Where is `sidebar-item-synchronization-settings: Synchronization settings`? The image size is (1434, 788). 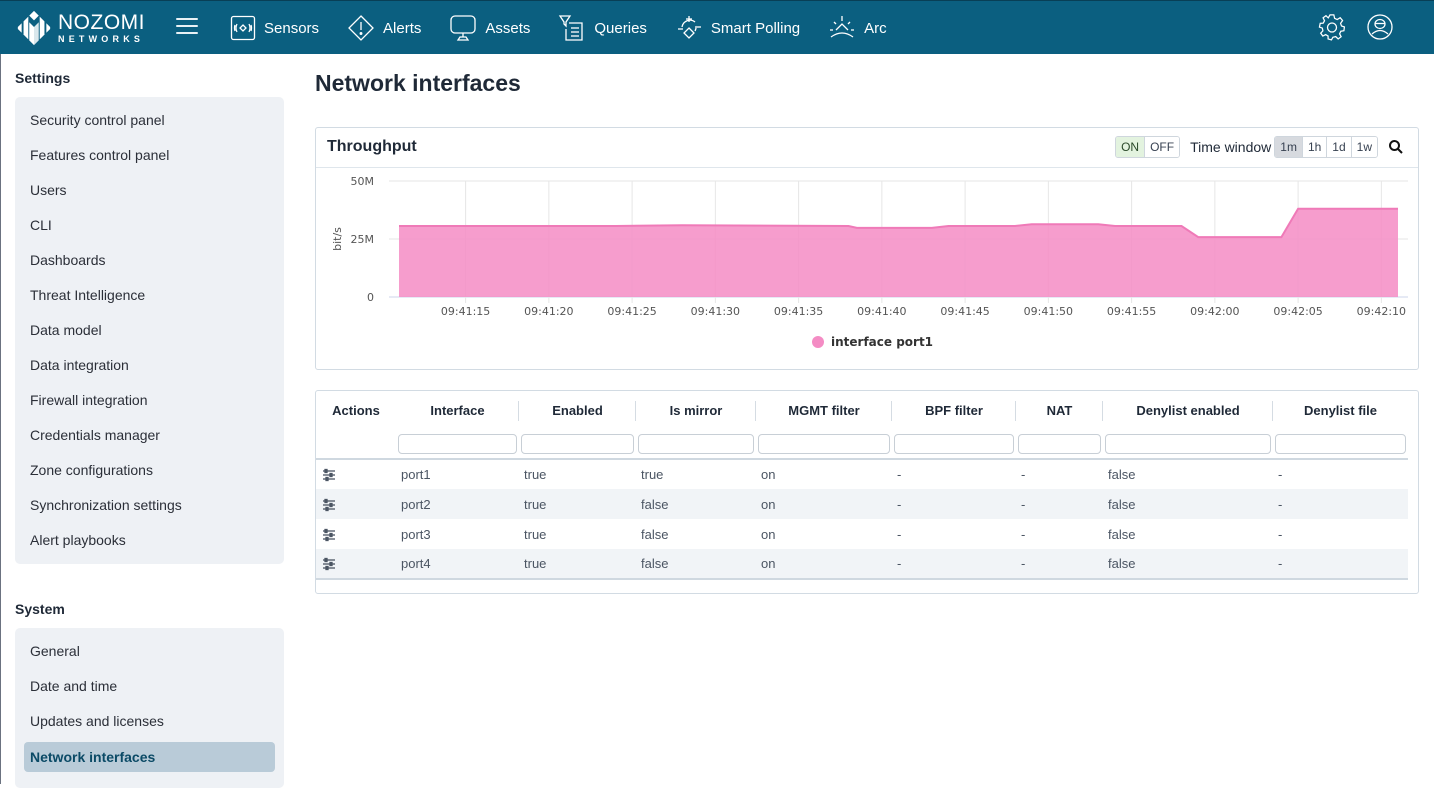 sidebar-item-synchronization-settings: Synchronization settings is located at coordinates (149, 505).